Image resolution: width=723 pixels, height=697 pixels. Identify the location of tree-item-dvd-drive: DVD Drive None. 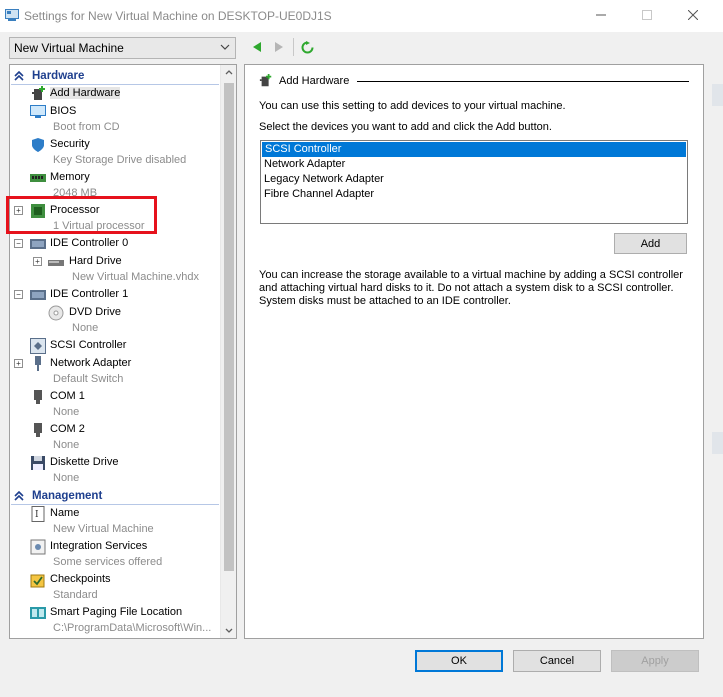
(115, 320).